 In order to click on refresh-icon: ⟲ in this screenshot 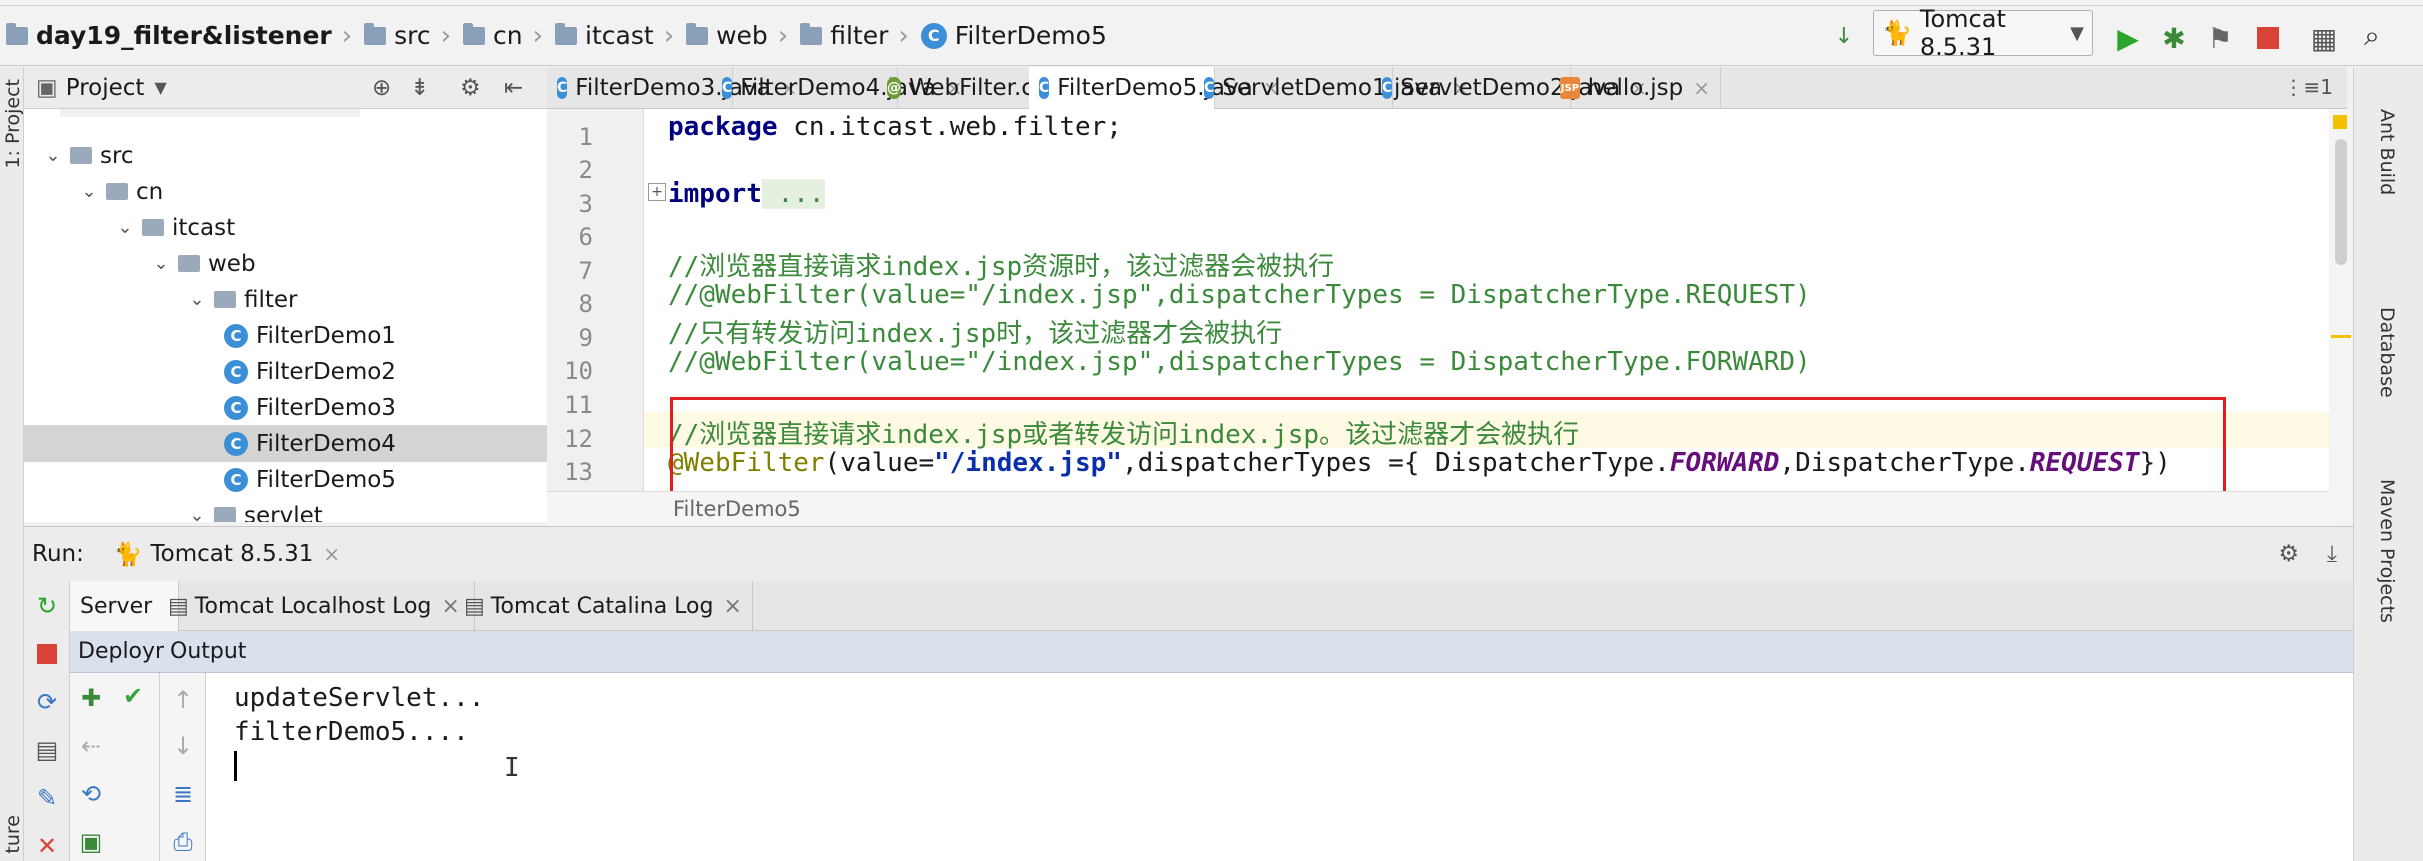, I will do `click(91, 794)`.